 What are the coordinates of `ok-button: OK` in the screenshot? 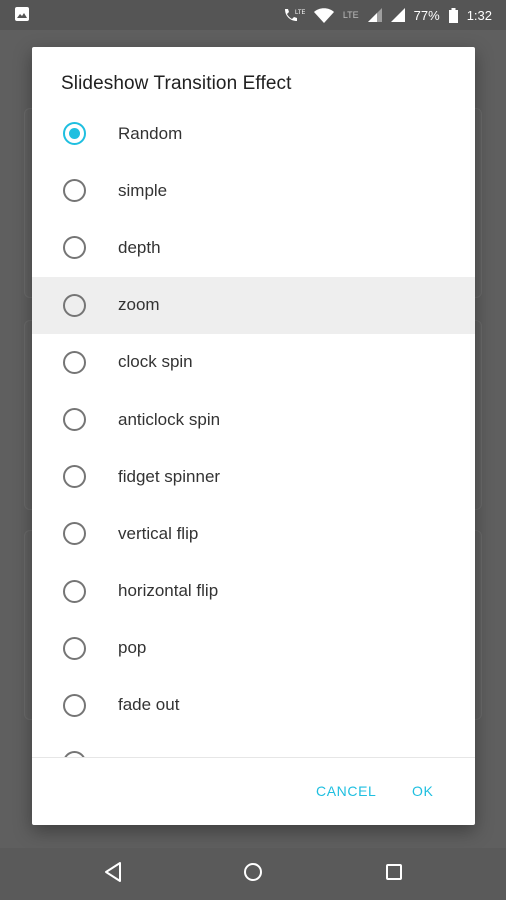 It's located at (422, 791).